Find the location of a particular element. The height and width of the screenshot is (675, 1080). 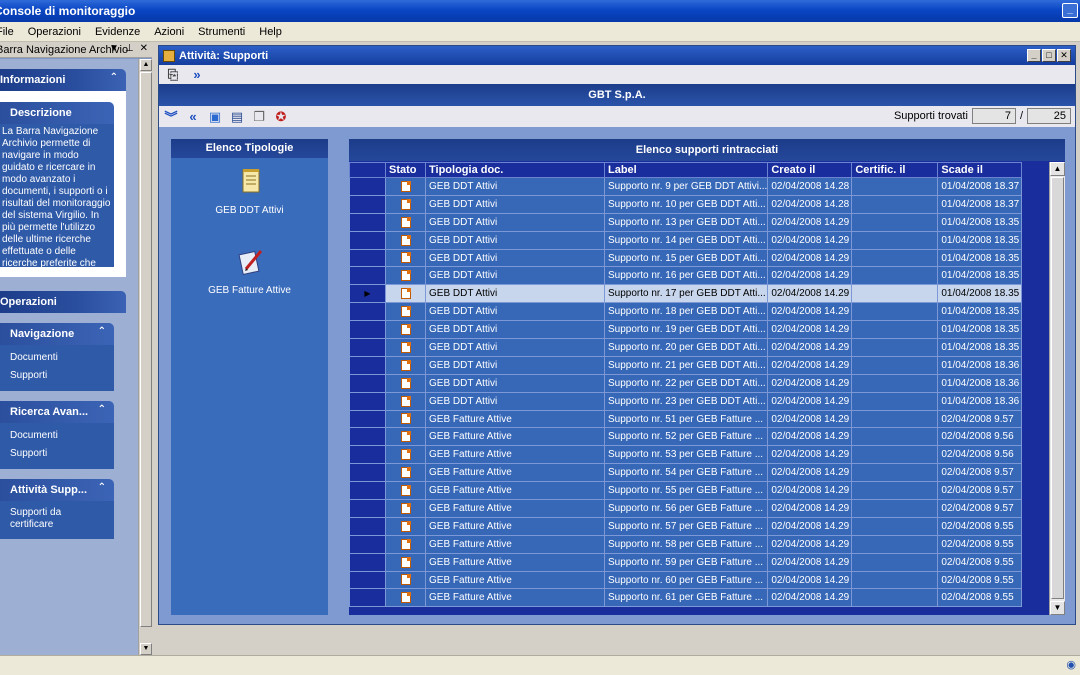

group-informazioni-header: Informazioni ⌃ is located at coordinates (63, 80).